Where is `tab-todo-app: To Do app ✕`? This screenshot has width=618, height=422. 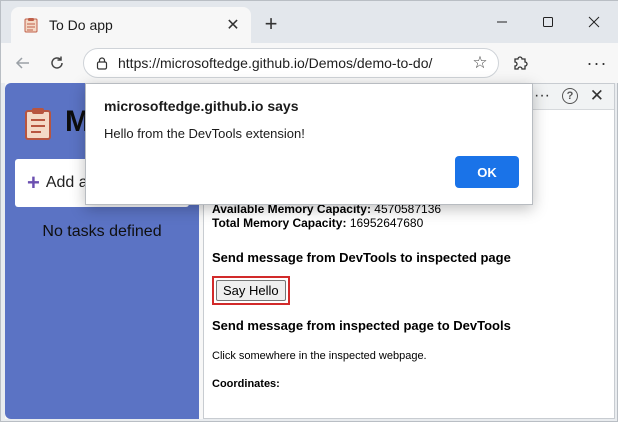
tab-todo-app: To Do app ✕ is located at coordinates (131, 25).